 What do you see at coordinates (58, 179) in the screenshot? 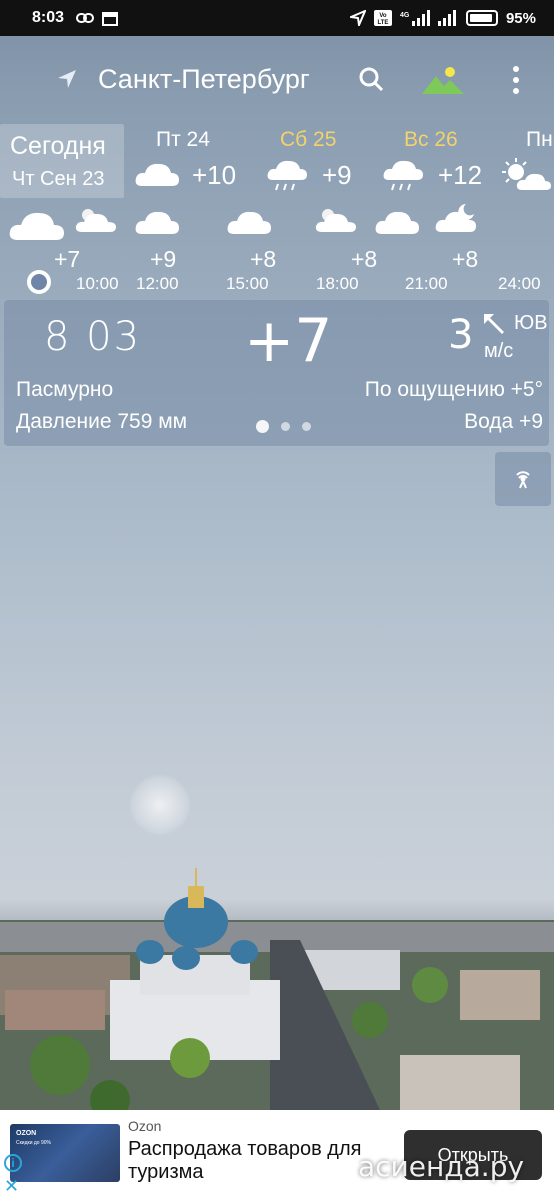
I see `today-date: Чт Сен 23` at bounding box center [58, 179].